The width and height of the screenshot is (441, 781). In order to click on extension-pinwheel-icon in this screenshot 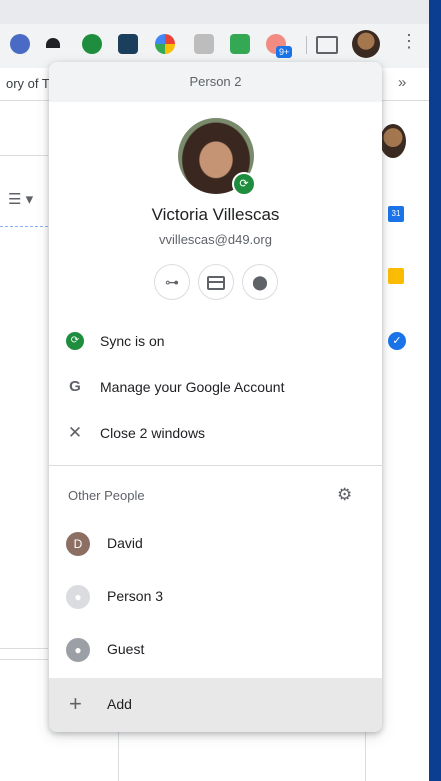, I will do `click(165, 44)`.